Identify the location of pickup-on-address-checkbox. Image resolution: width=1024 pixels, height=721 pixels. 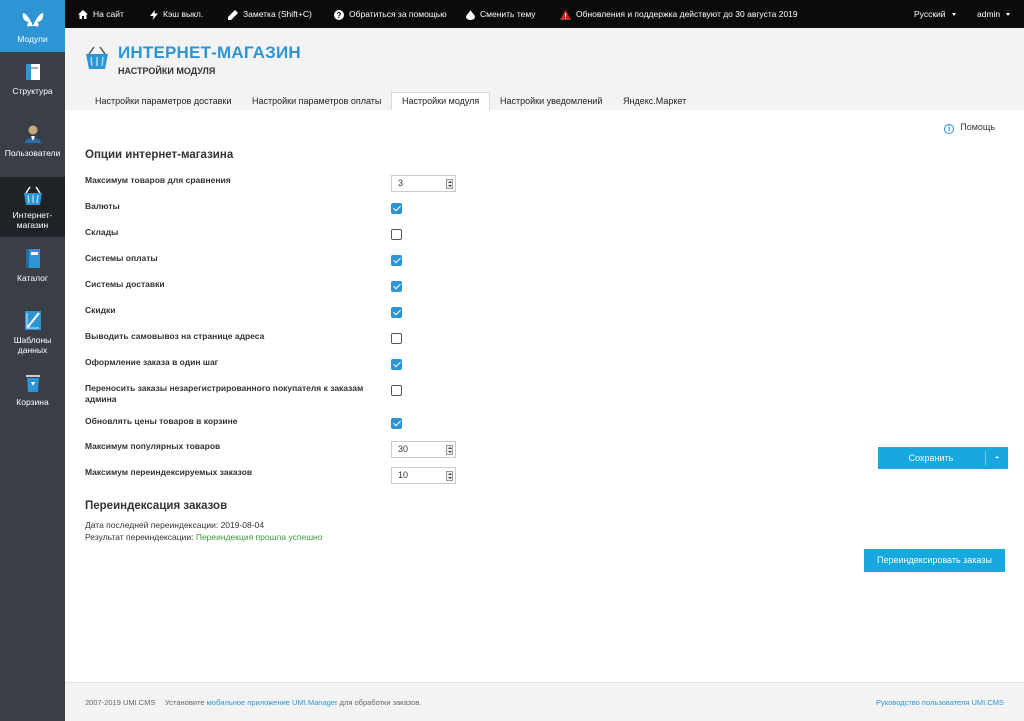
(396, 338).